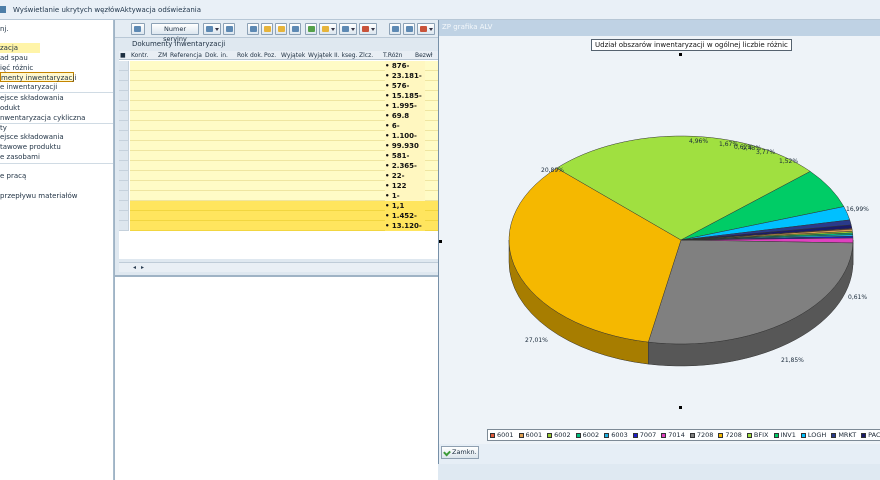 The image size is (880, 480). I want to click on sum-button, so click(295, 29).